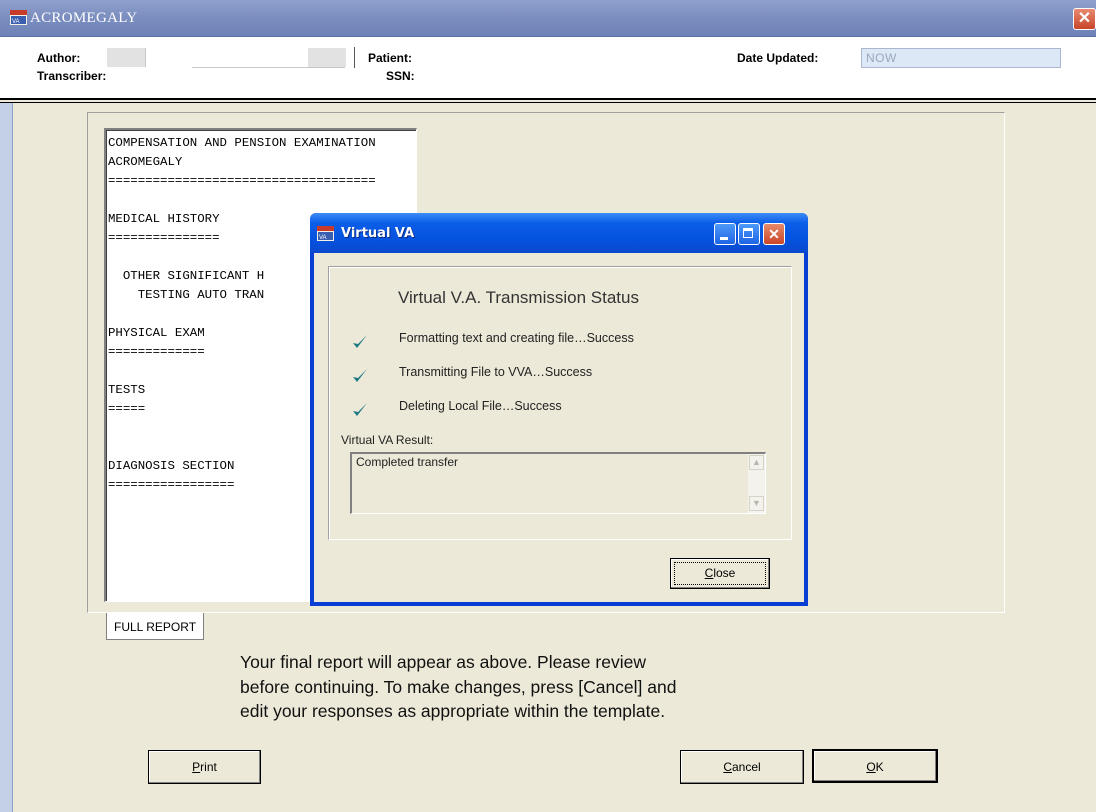  I want to click on report-line: COMPENSATION AND PENSION EXAMINATION, so click(242, 143).